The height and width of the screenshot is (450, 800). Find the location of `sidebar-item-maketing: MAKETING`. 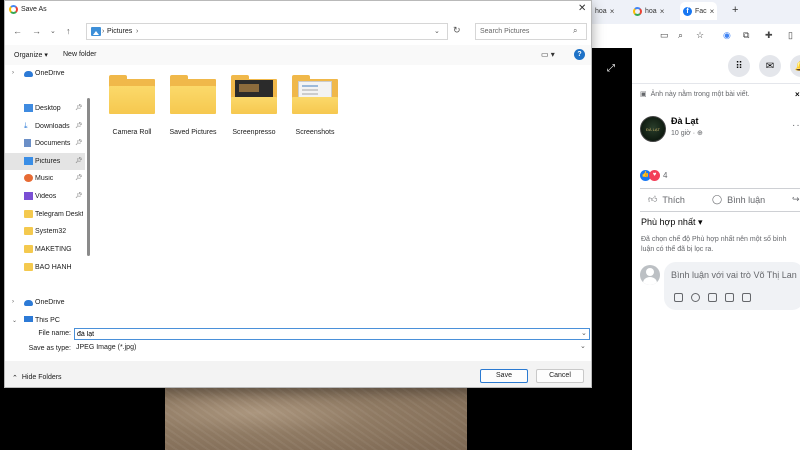

sidebar-item-maketing: MAKETING is located at coordinates (45, 249).